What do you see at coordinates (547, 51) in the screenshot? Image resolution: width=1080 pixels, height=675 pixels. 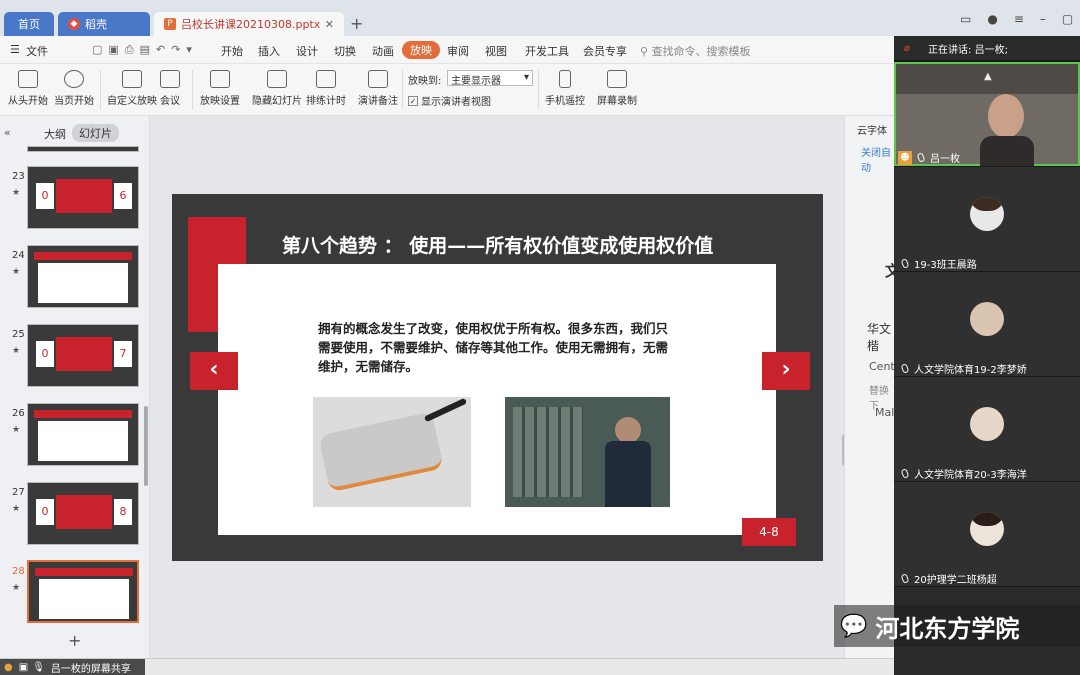 I see `menu-developer: 开发工具` at bounding box center [547, 51].